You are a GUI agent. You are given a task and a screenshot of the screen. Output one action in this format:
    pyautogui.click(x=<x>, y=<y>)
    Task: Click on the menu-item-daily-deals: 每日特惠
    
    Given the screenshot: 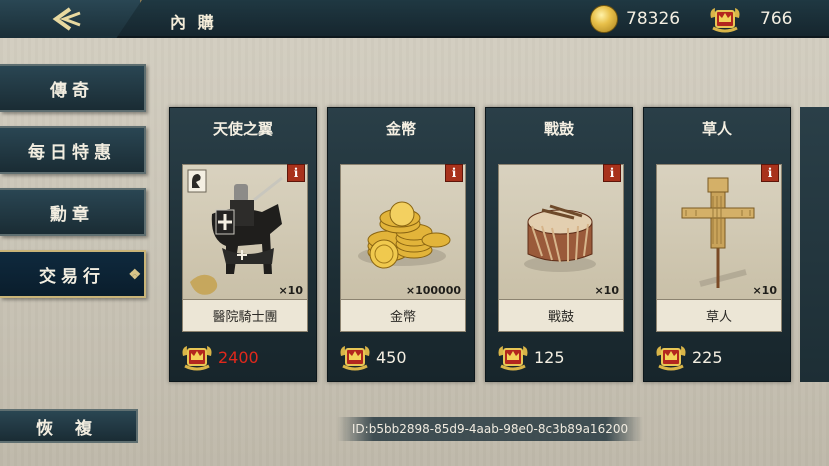 What is the action you would take?
    pyautogui.click(x=73, y=150)
    